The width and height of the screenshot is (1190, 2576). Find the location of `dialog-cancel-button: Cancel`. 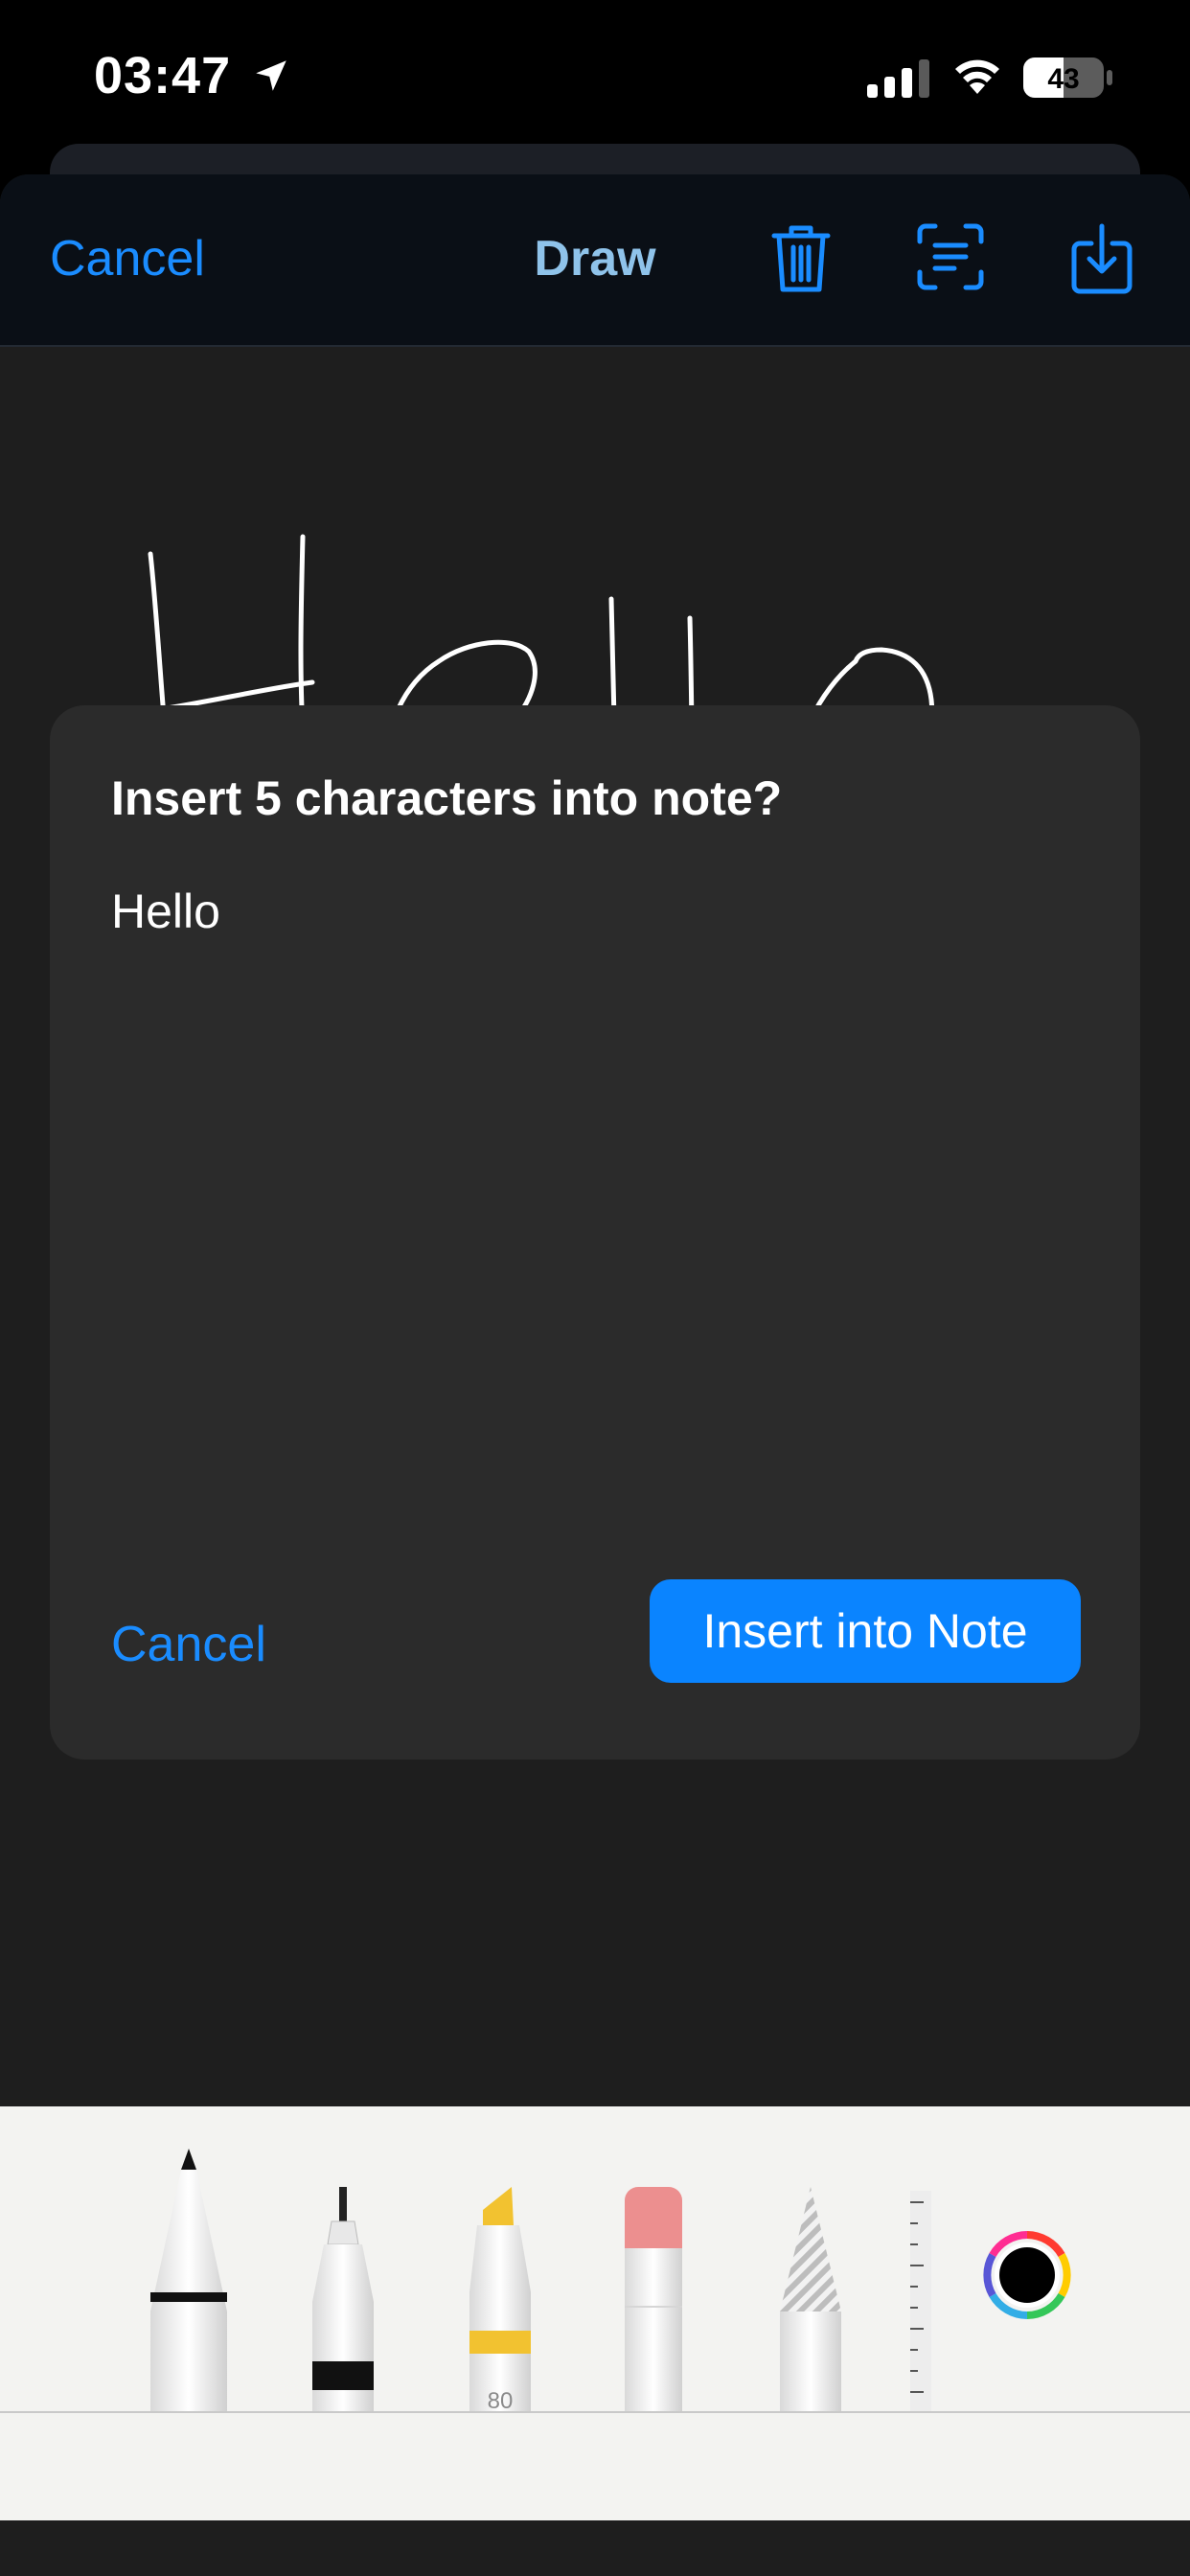

dialog-cancel-button: Cancel is located at coordinates (189, 1644).